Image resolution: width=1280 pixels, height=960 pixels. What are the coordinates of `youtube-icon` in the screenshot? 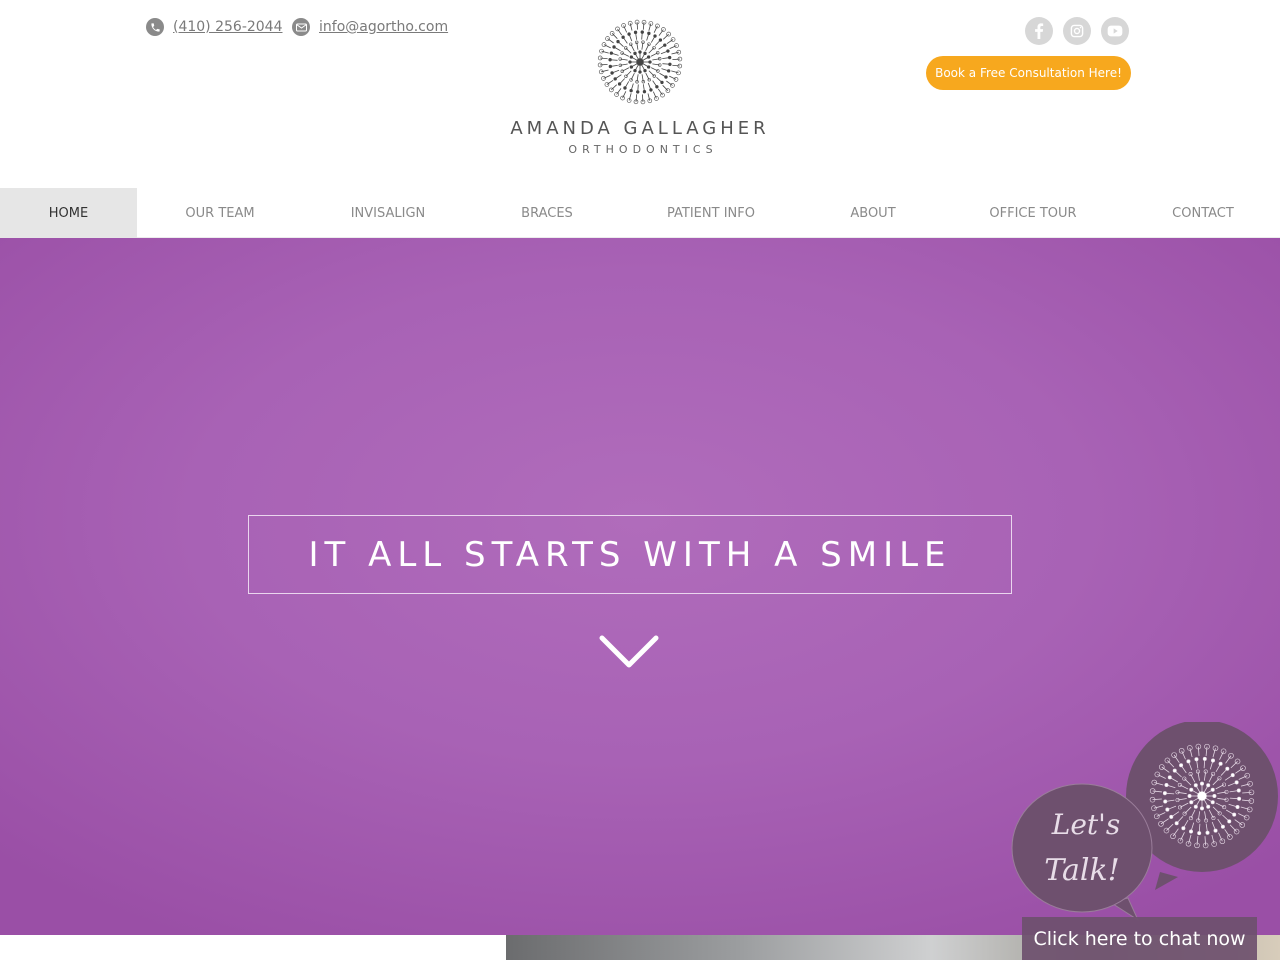 It's located at (1115, 31).